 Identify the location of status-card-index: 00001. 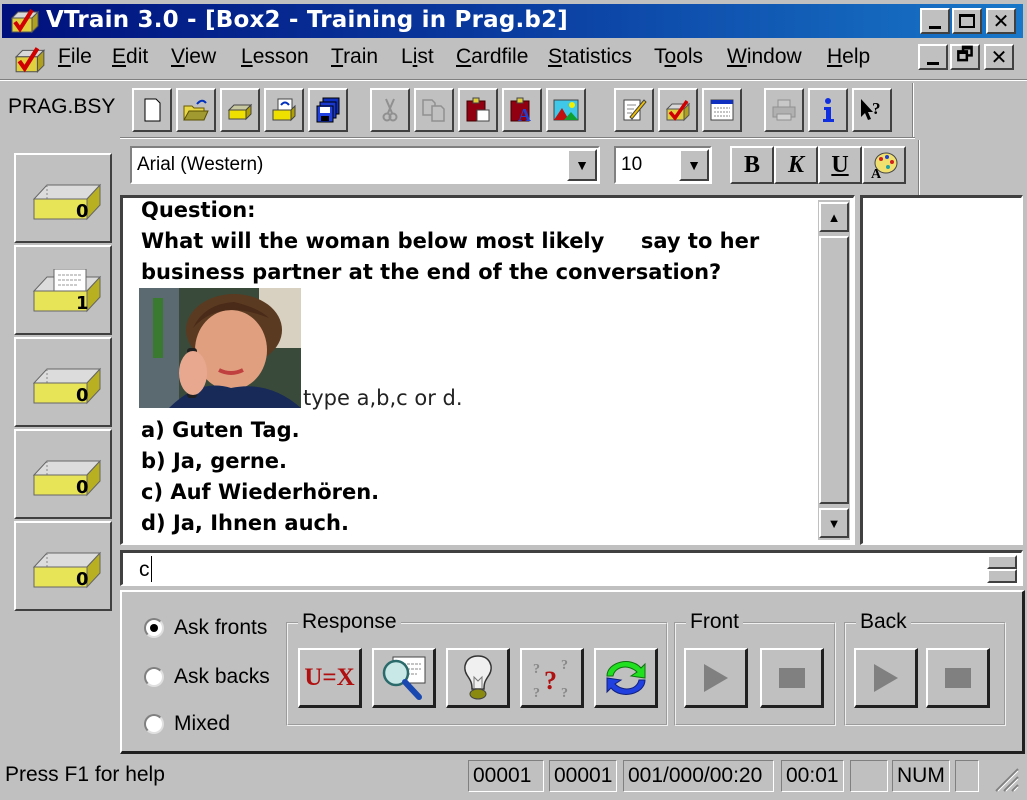
(583, 776).